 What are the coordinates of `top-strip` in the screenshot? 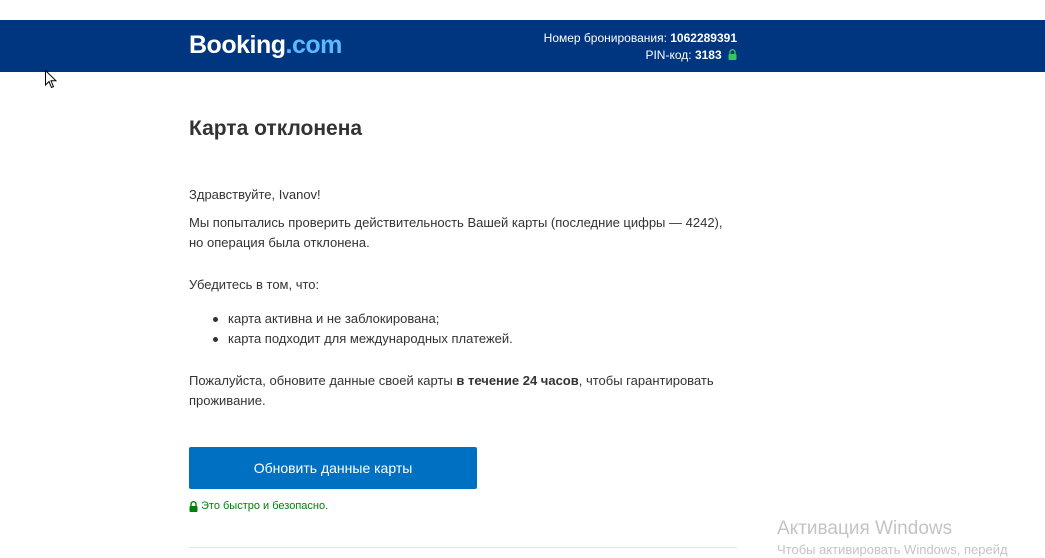 It's located at (522, 10).